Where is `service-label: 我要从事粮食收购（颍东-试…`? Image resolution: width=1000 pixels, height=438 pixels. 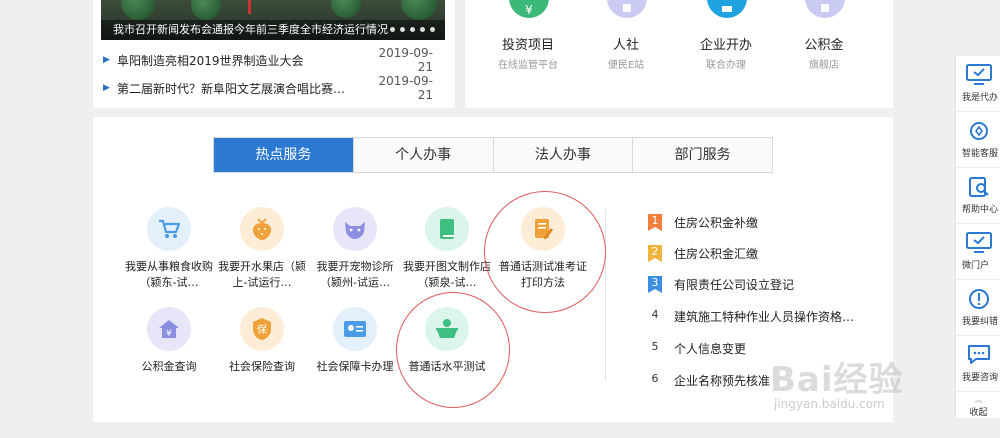 service-label: 我要从事粮食收购（颍东-试… is located at coordinates (169, 274).